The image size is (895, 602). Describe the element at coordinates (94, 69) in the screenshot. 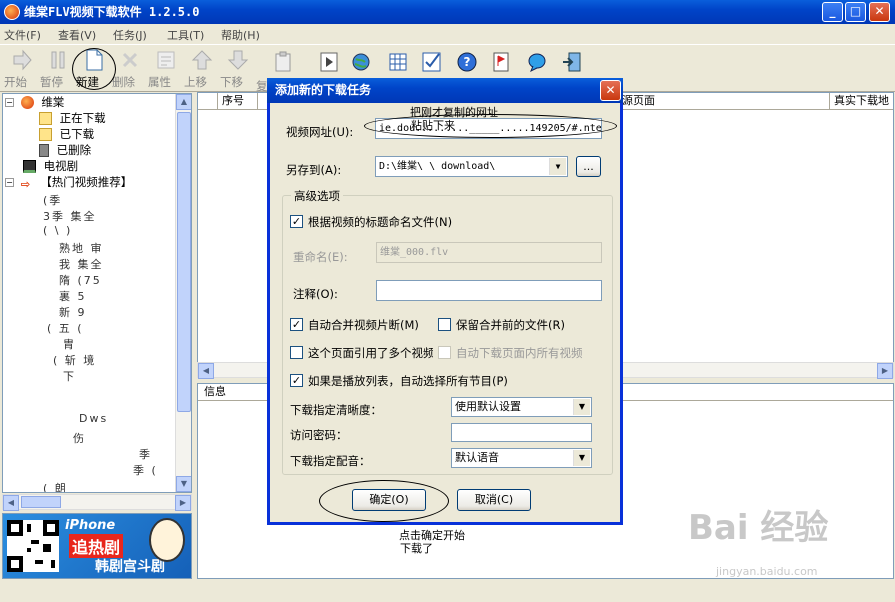

I see `new-button-highlight` at that location.